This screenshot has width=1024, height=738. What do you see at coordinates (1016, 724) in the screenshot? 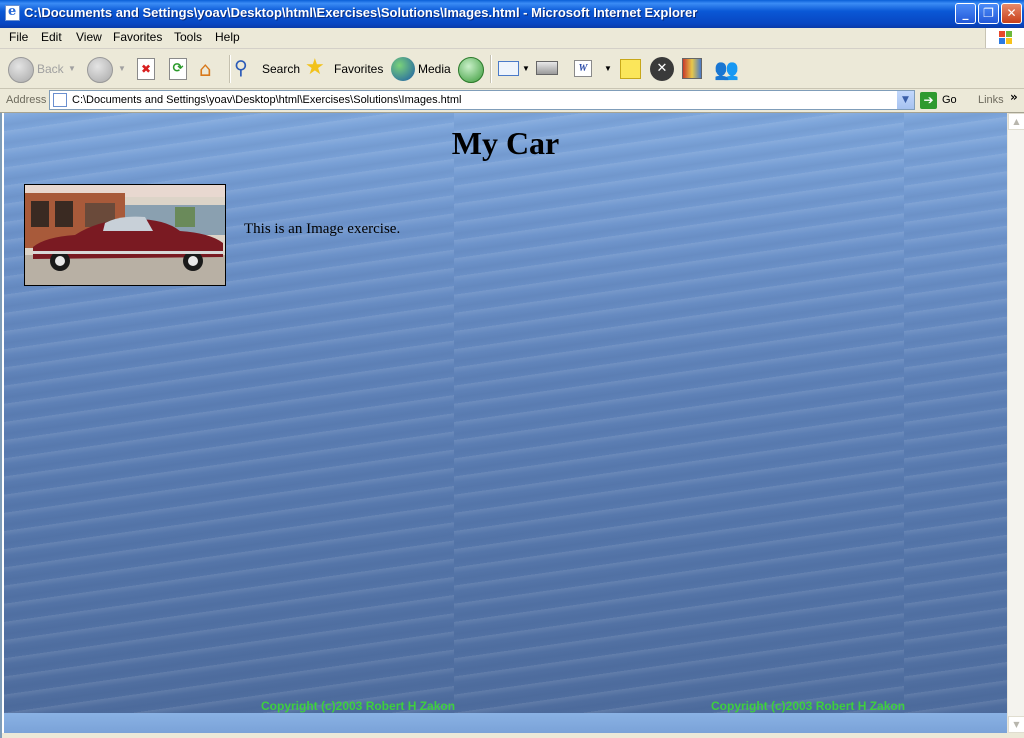
I see `scroll-down-button: ▼` at bounding box center [1016, 724].